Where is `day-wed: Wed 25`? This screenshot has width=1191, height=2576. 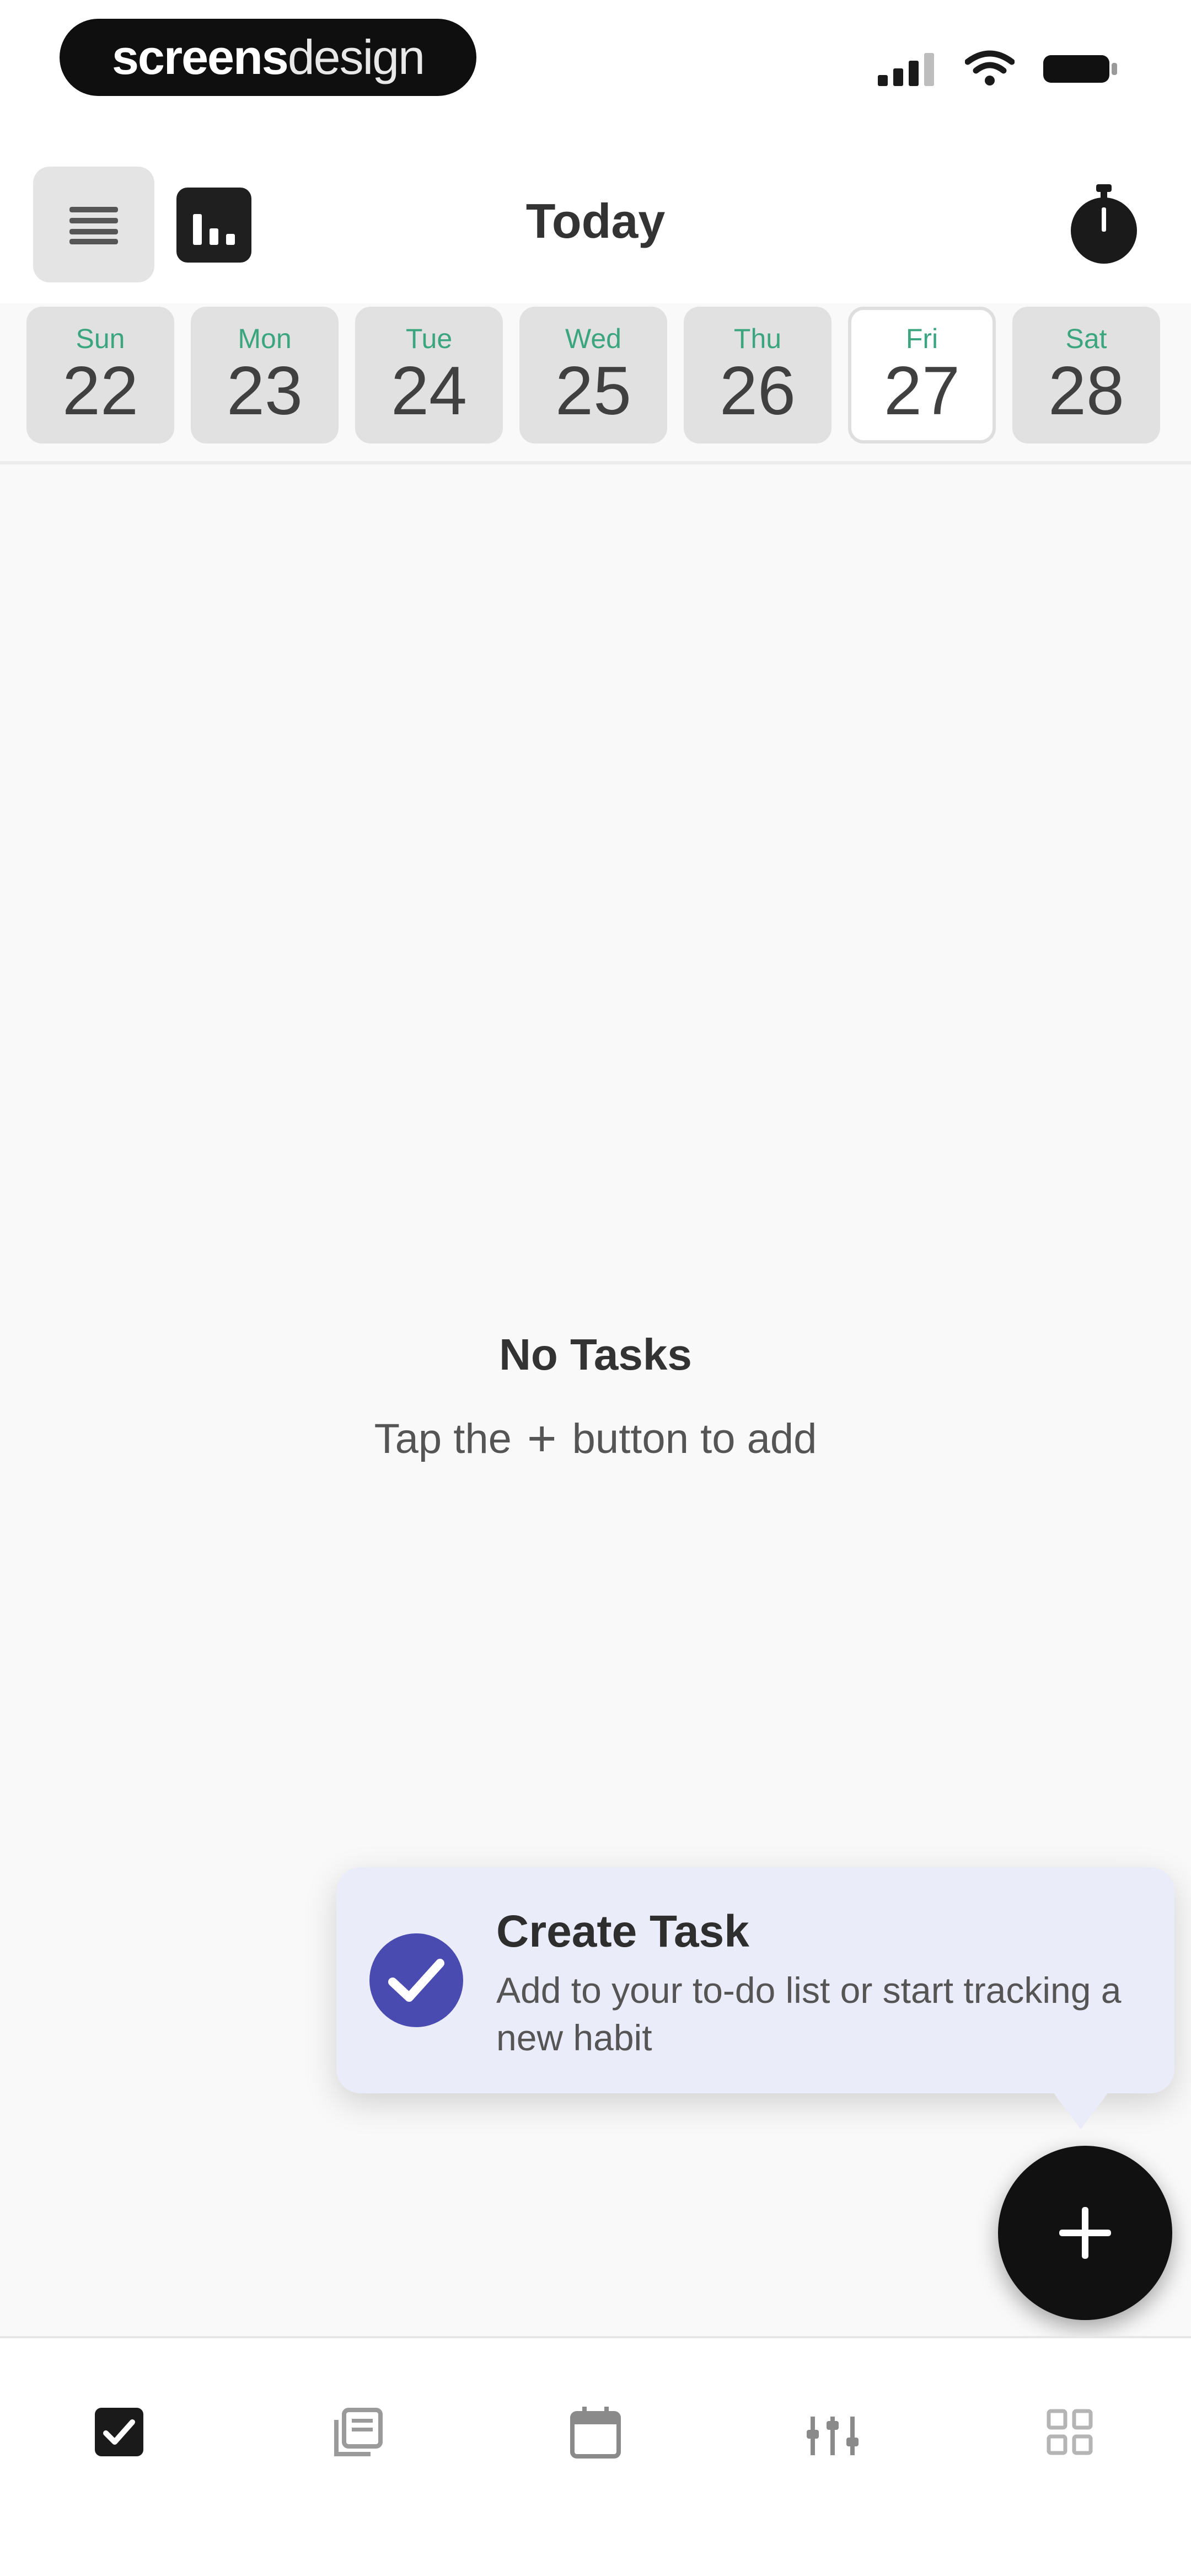
day-wed: Wed 25 is located at coordinates (593, 375).